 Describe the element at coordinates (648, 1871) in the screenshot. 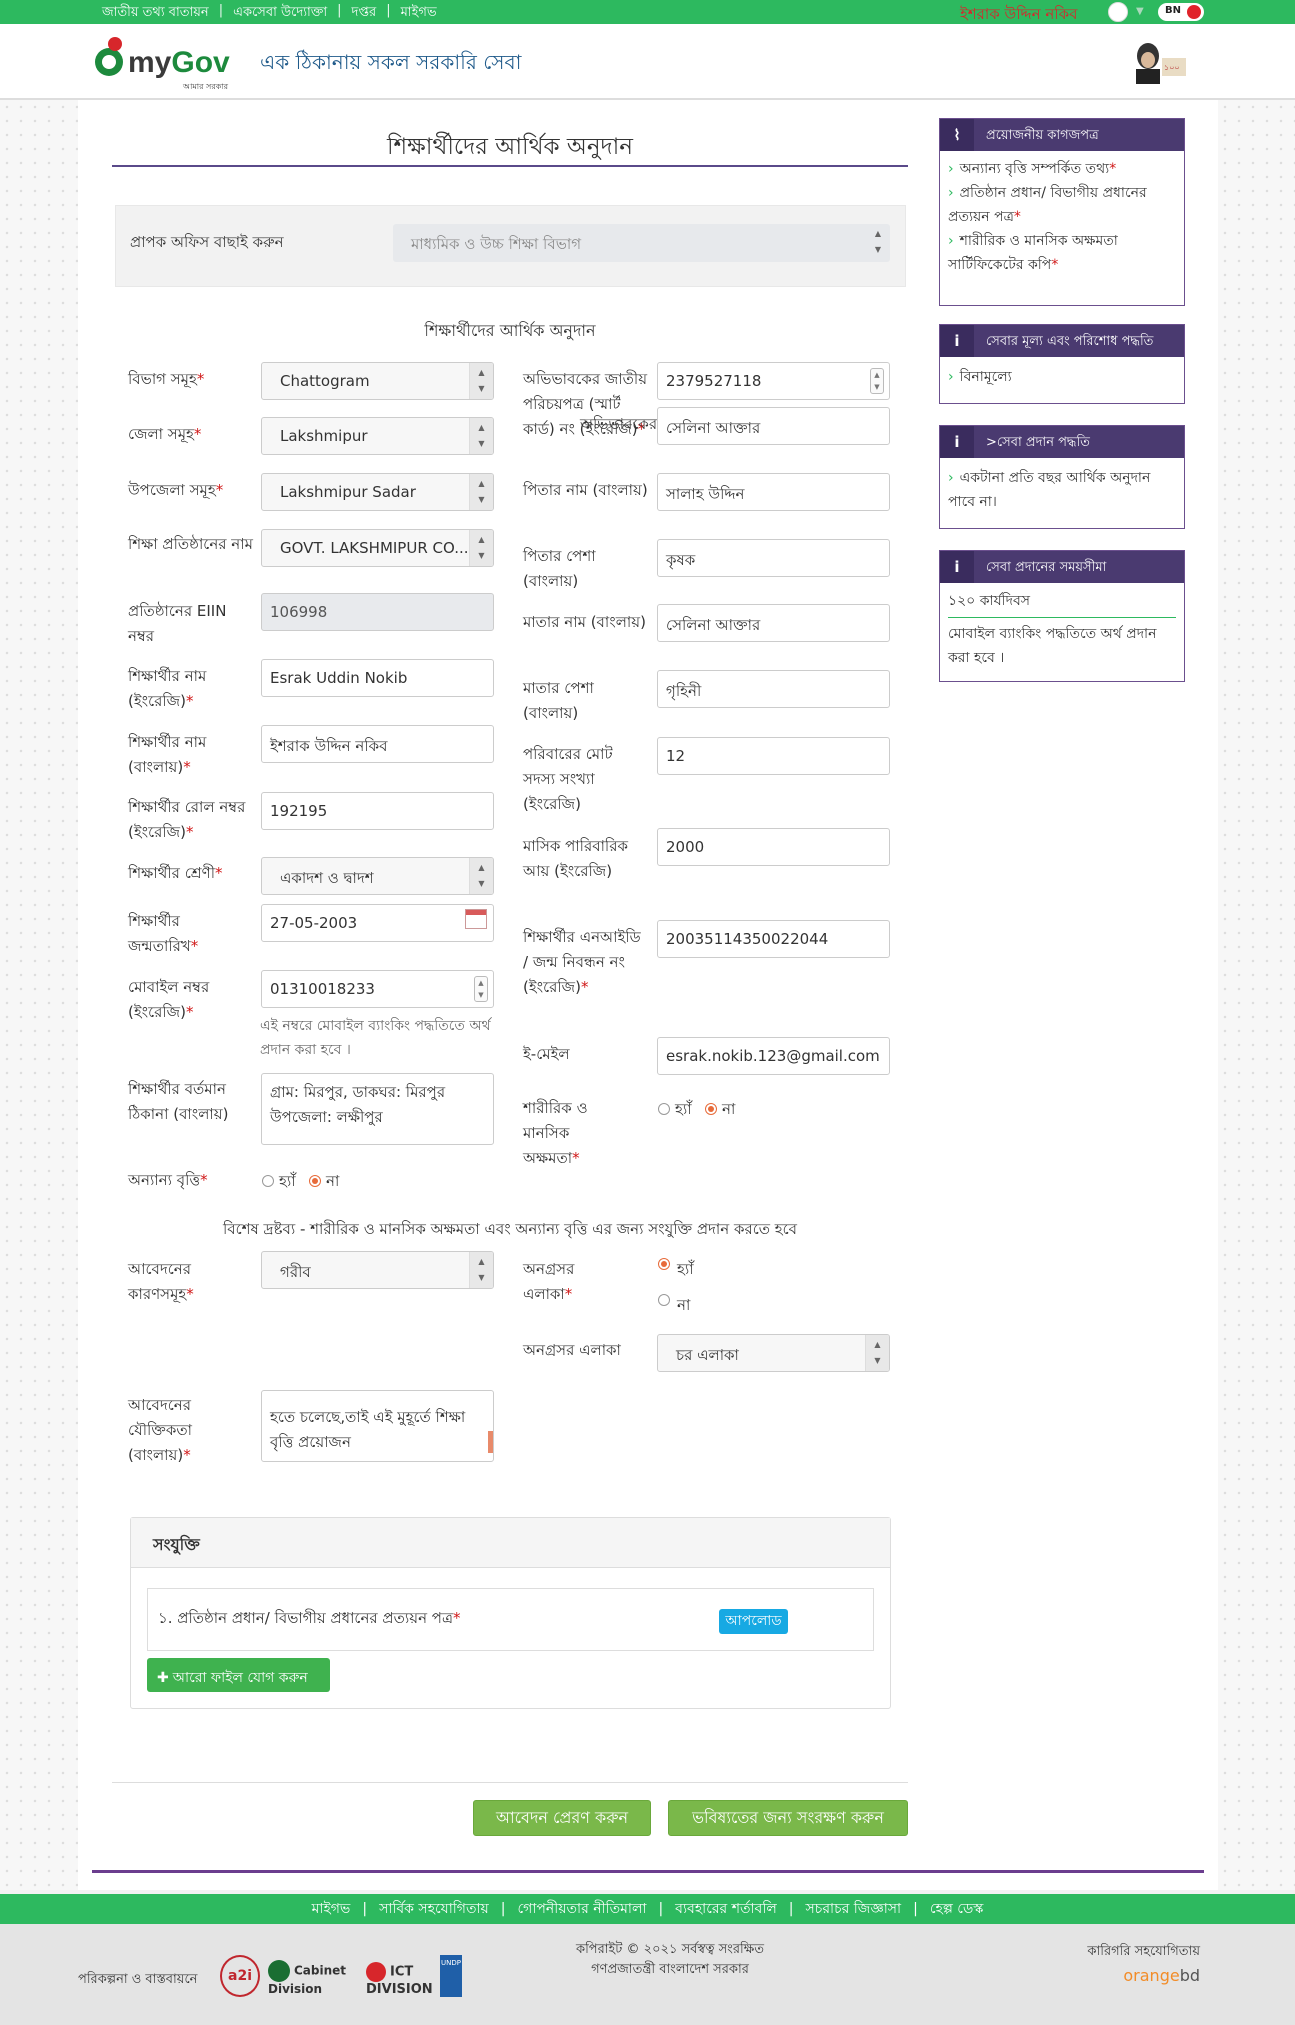

I see `footer-line` at that location.